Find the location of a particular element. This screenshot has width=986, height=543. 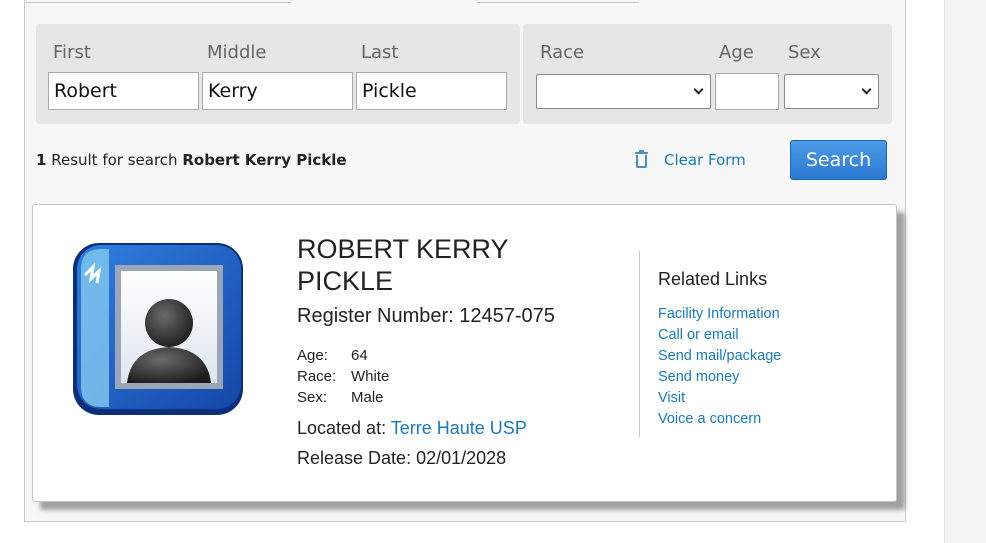

link-send-money: Send money is located at coordinates (719, 377).